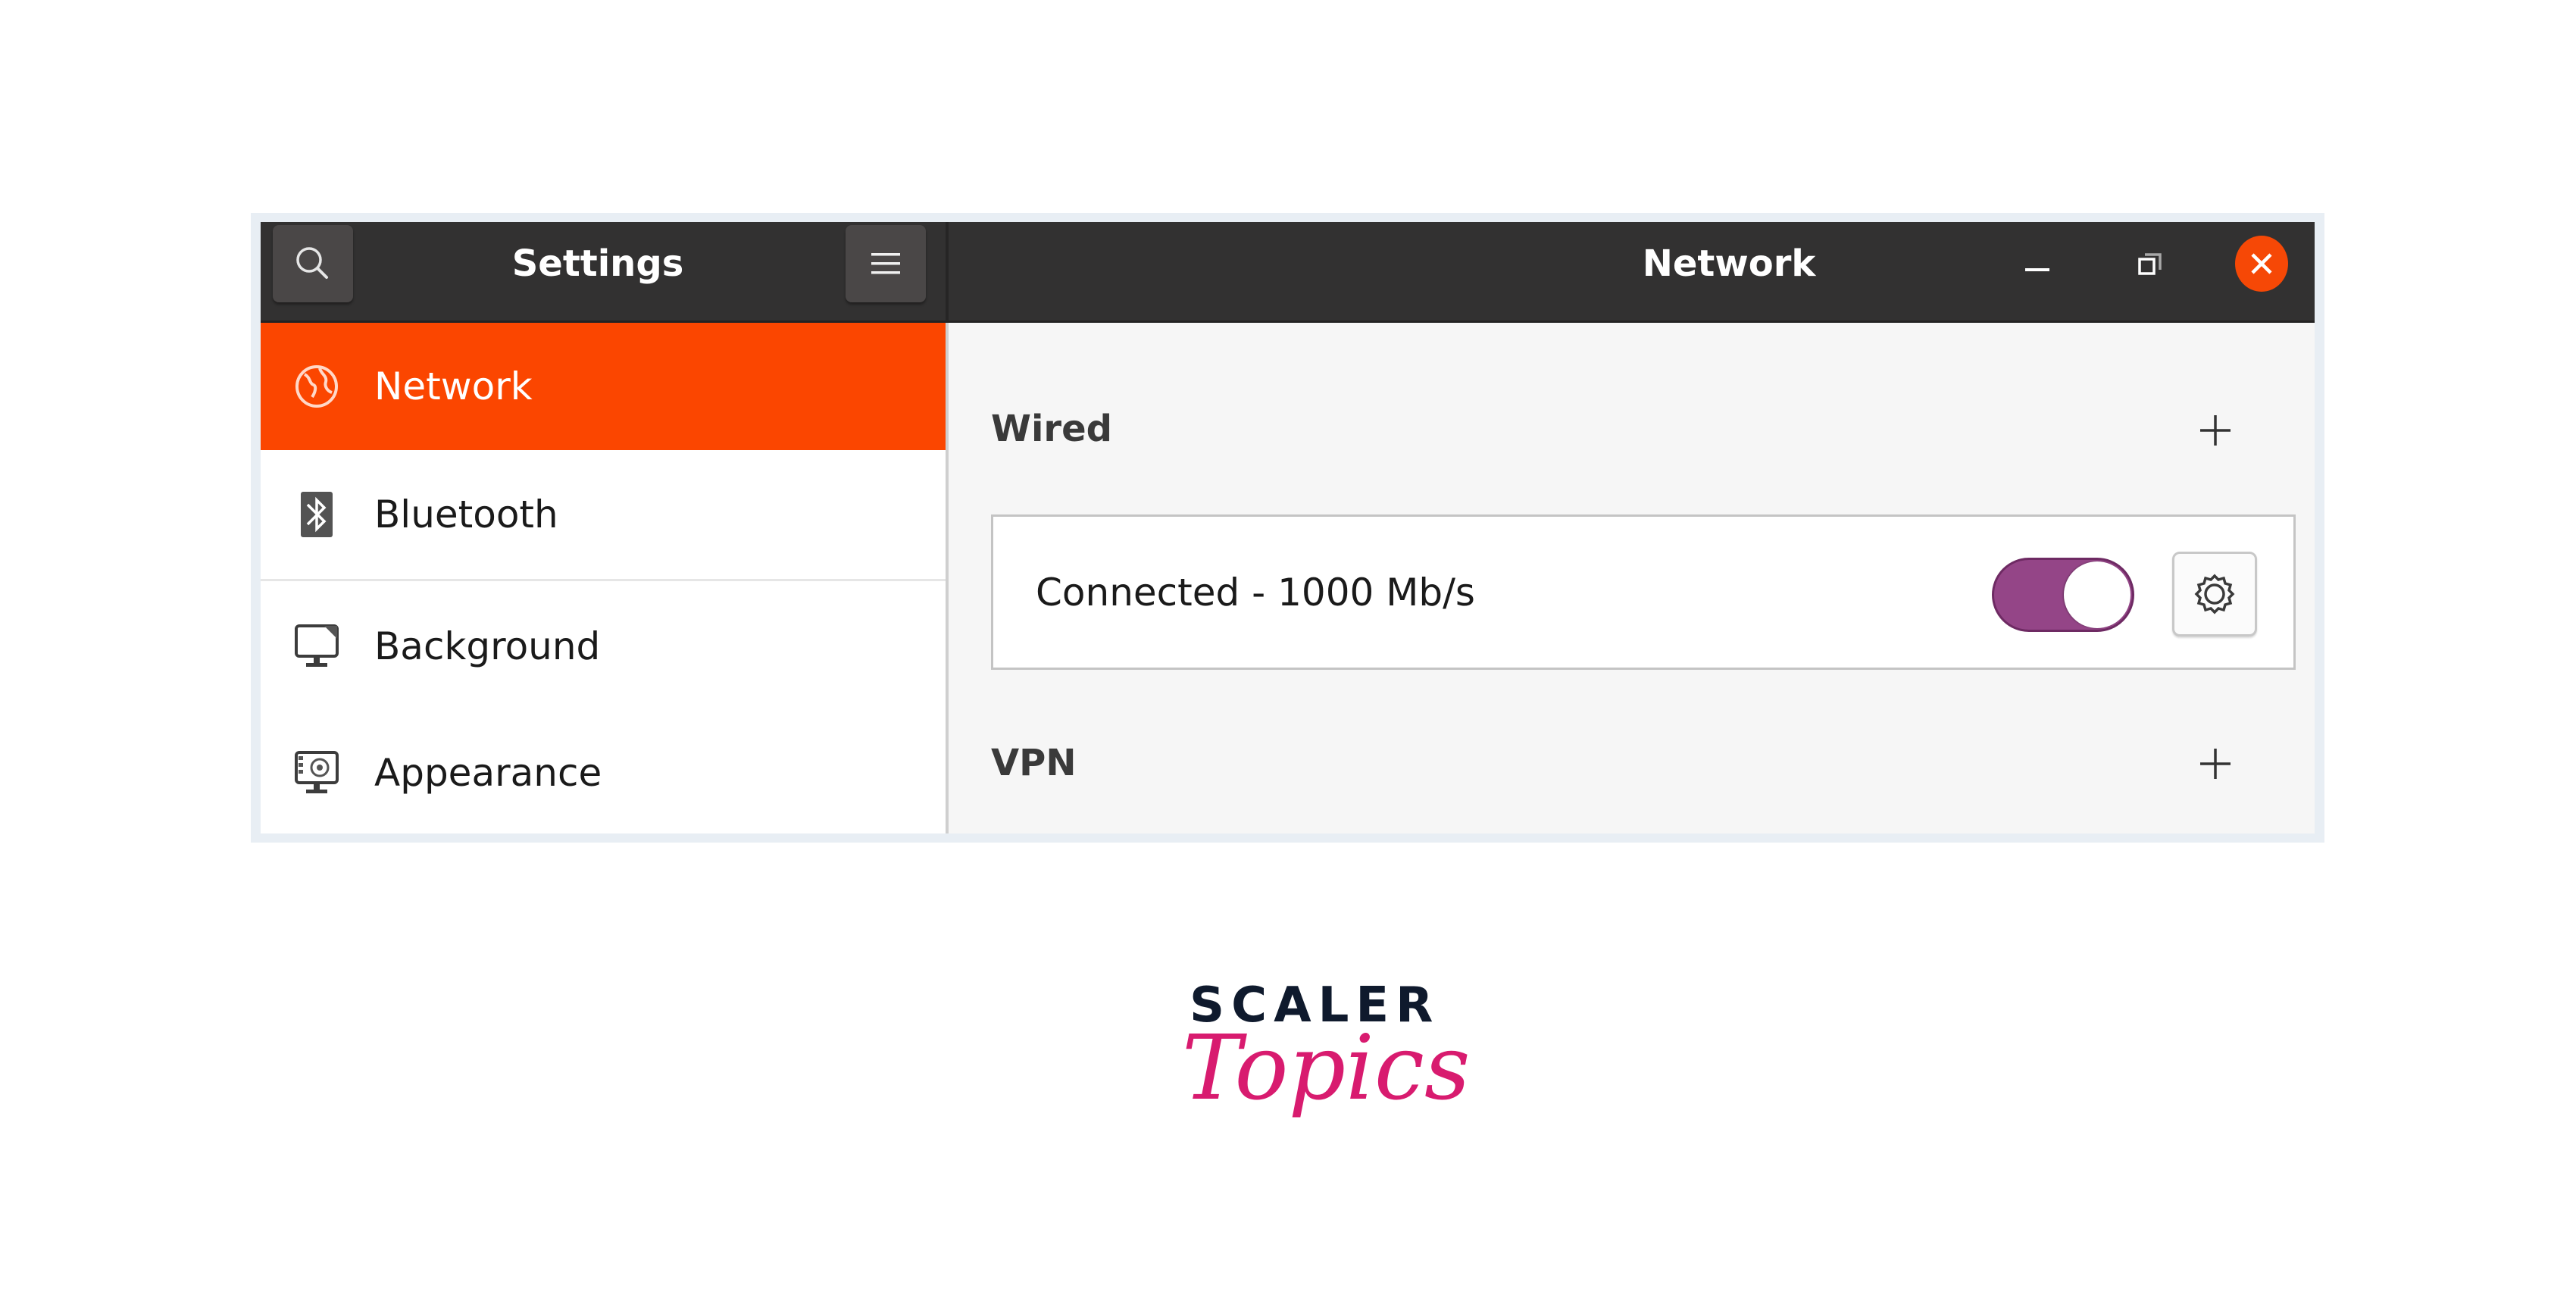  Describe the element at coordinates (316, 386) in the screenshot. I see `globe-icon` at that location.